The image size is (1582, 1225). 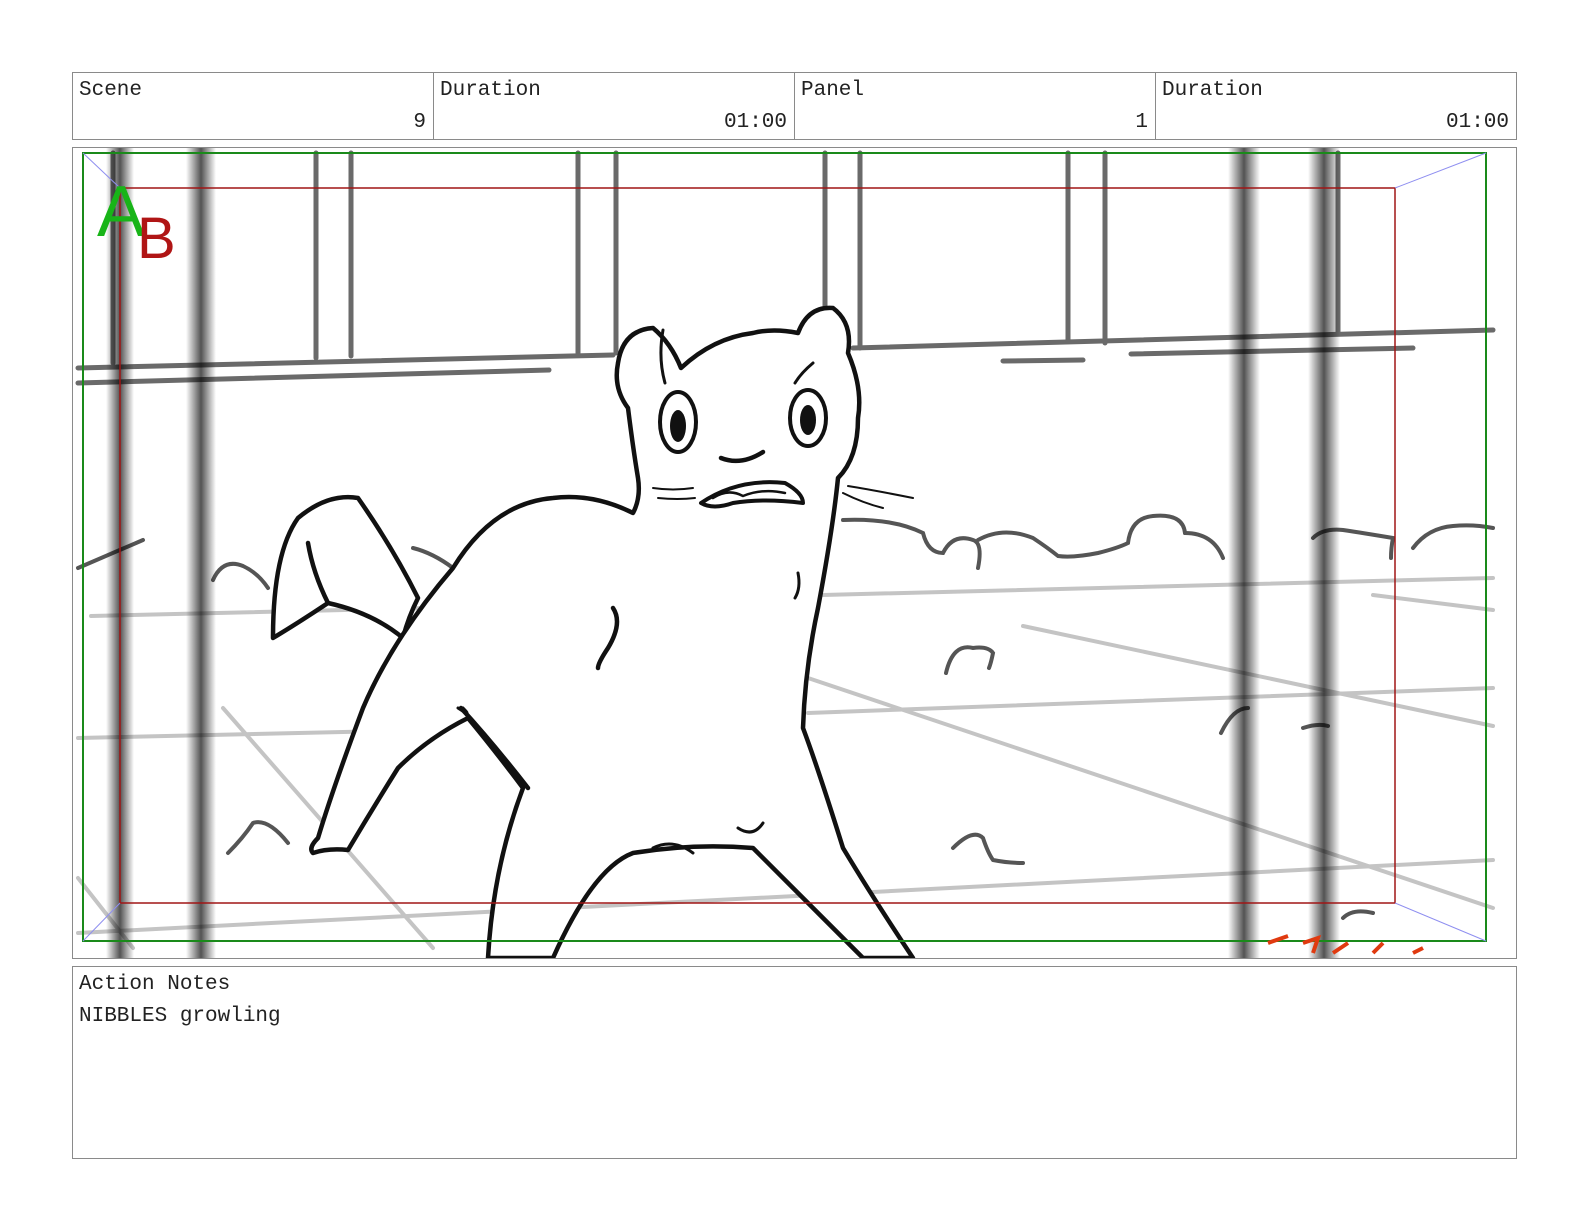 What do you see at coordinates (1336, 106) in the screenshot?
I see `panel-duration-cell: Duration 01:00` at bounding box center [1336, 106].